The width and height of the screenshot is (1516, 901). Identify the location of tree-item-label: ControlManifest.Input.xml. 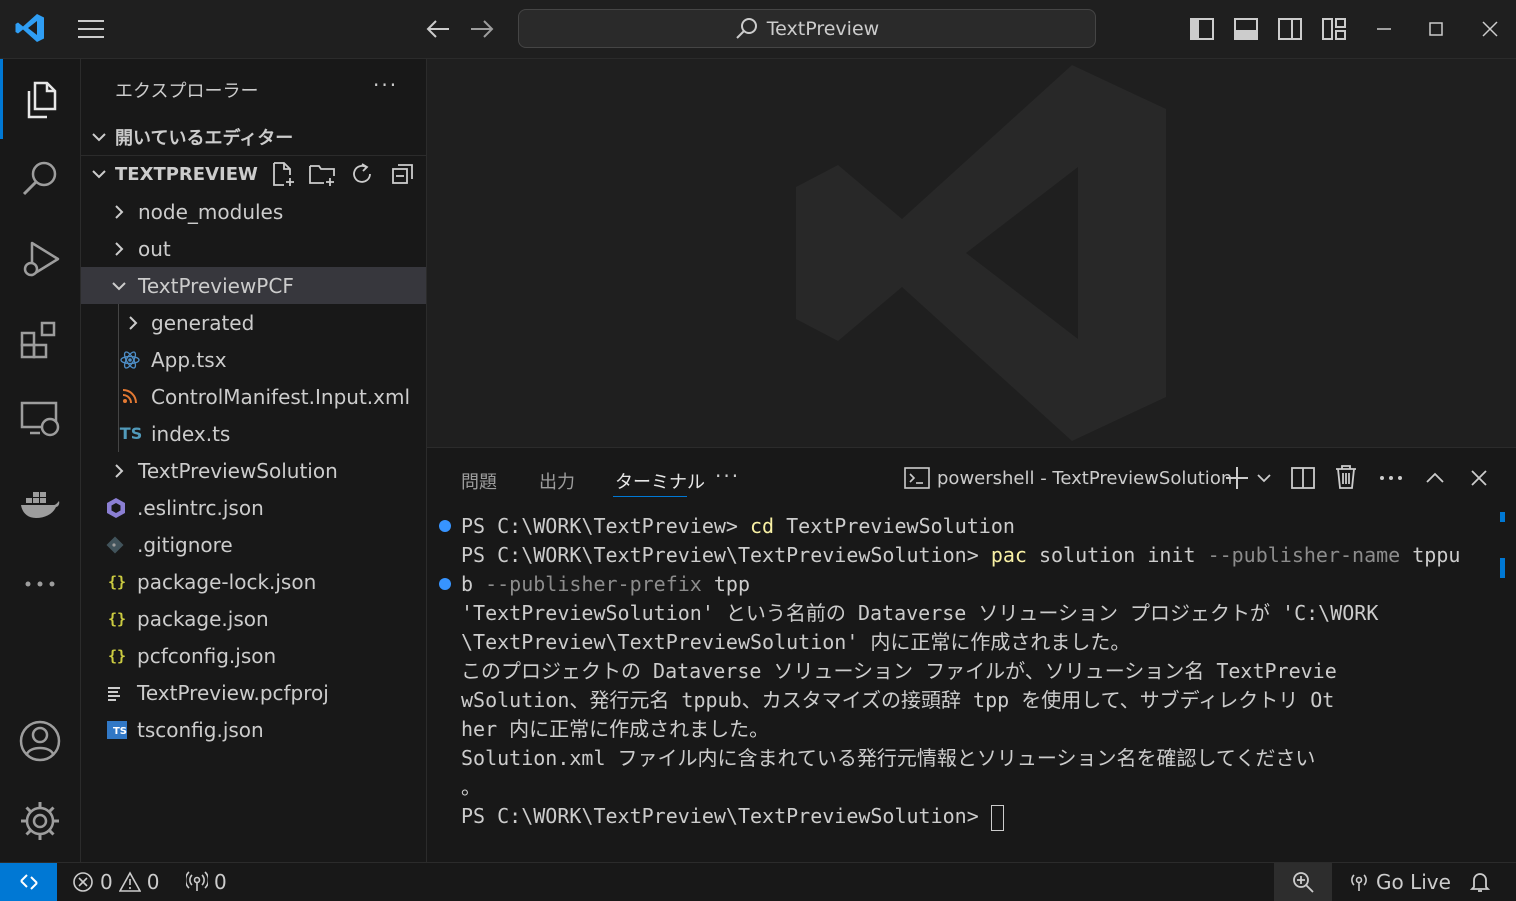
(281, 396).